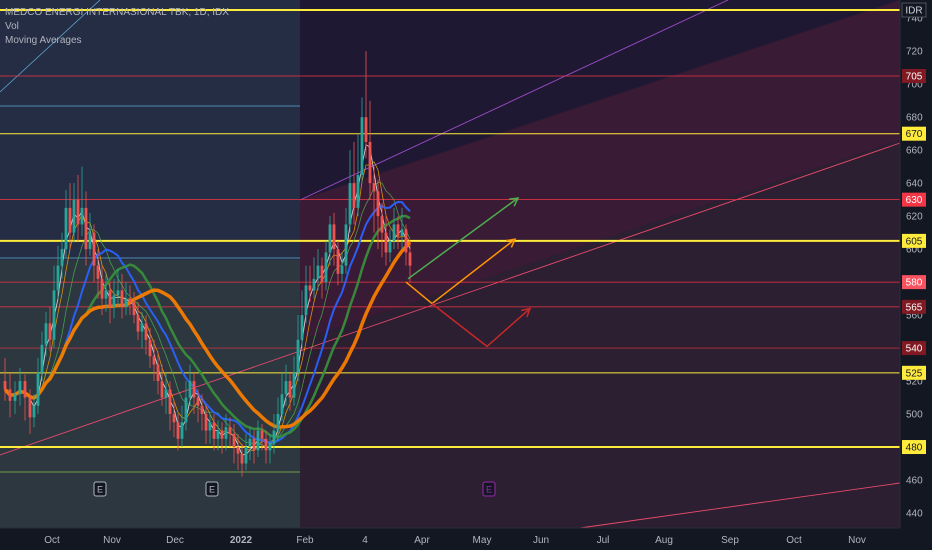 The width and height of the screenshot is (932, 550). I want to click on price-tag-670: 670, so click(914, 133).